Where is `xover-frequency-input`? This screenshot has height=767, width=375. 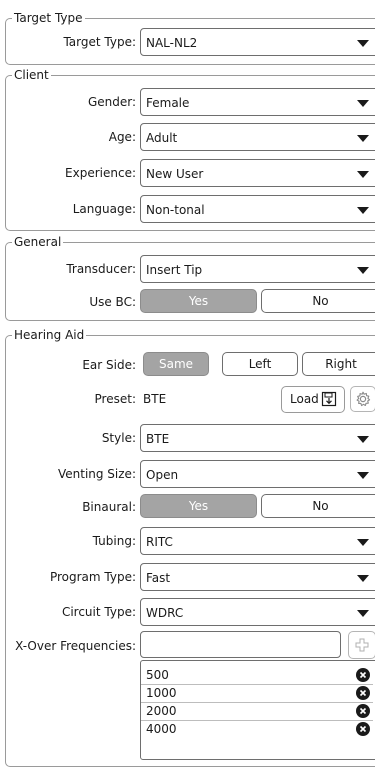
xover-frequency-input is located at coordinates (240, 644).